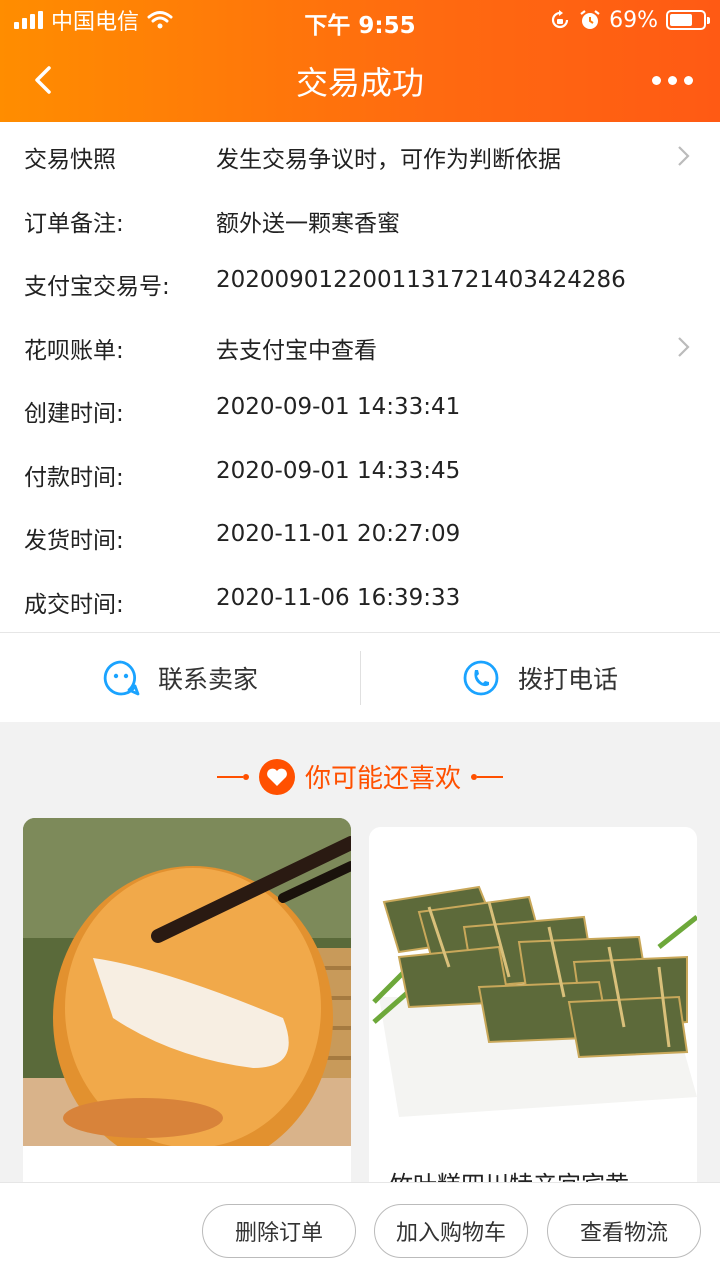 This screenshot has width=720, height=1280. Describe the element at coordinates (296, 350) in the screenshot. I see `info-value: 去支付宝中查看` at that location.